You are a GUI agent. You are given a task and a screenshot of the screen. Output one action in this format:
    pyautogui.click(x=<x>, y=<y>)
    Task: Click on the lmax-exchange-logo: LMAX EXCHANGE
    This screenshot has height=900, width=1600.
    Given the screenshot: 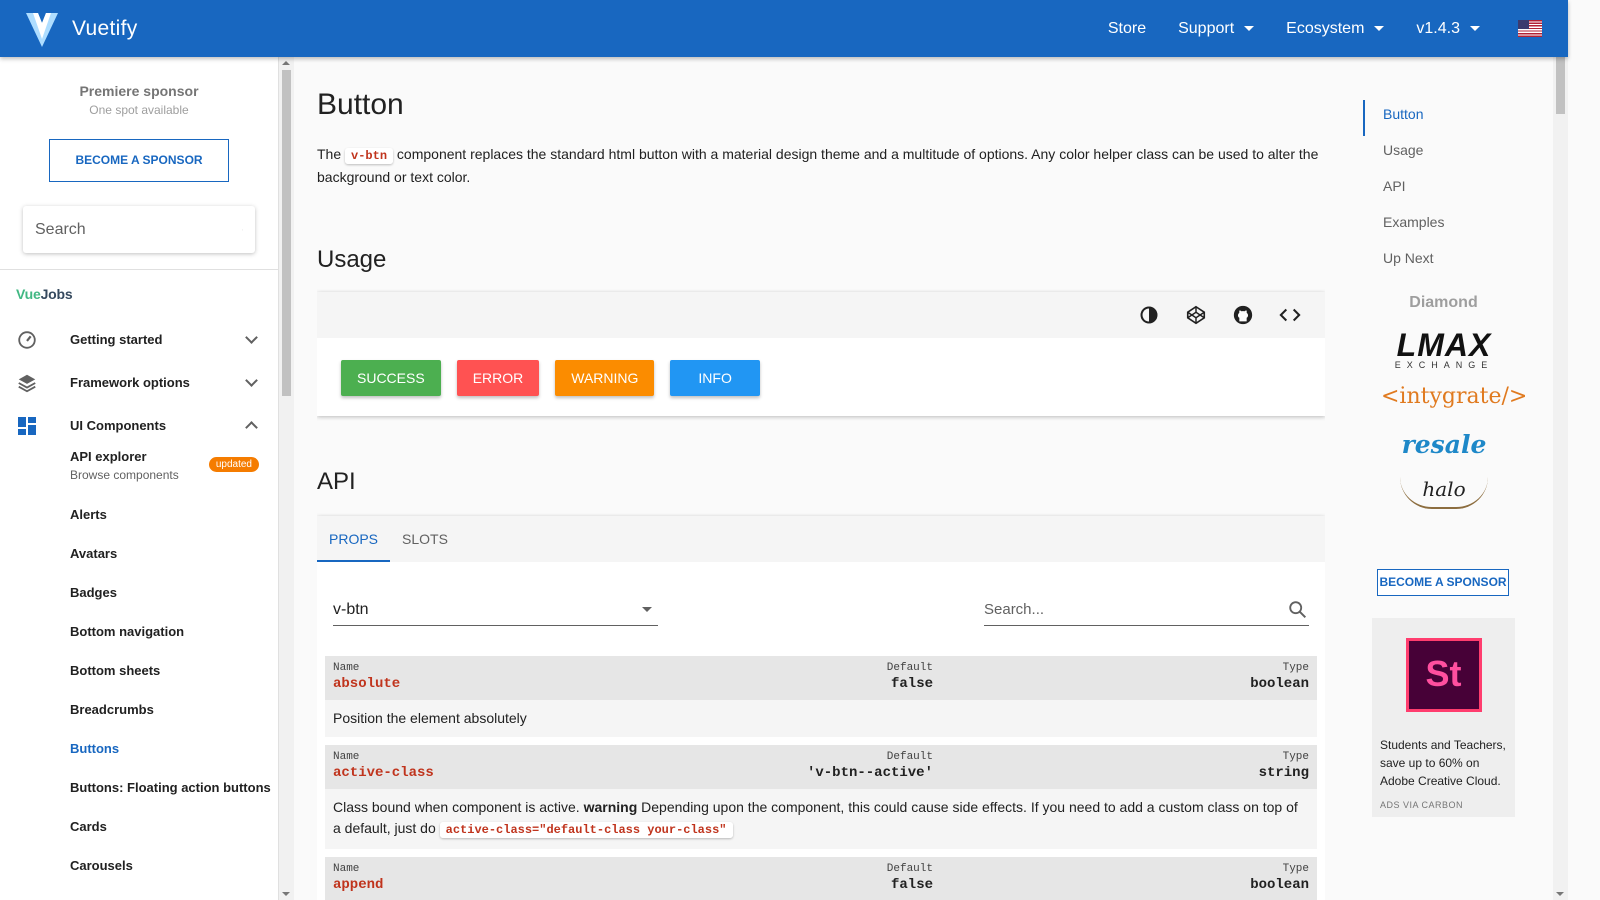 What is the action you would take?
    pyautogui.click(x=1444, y=349)
    